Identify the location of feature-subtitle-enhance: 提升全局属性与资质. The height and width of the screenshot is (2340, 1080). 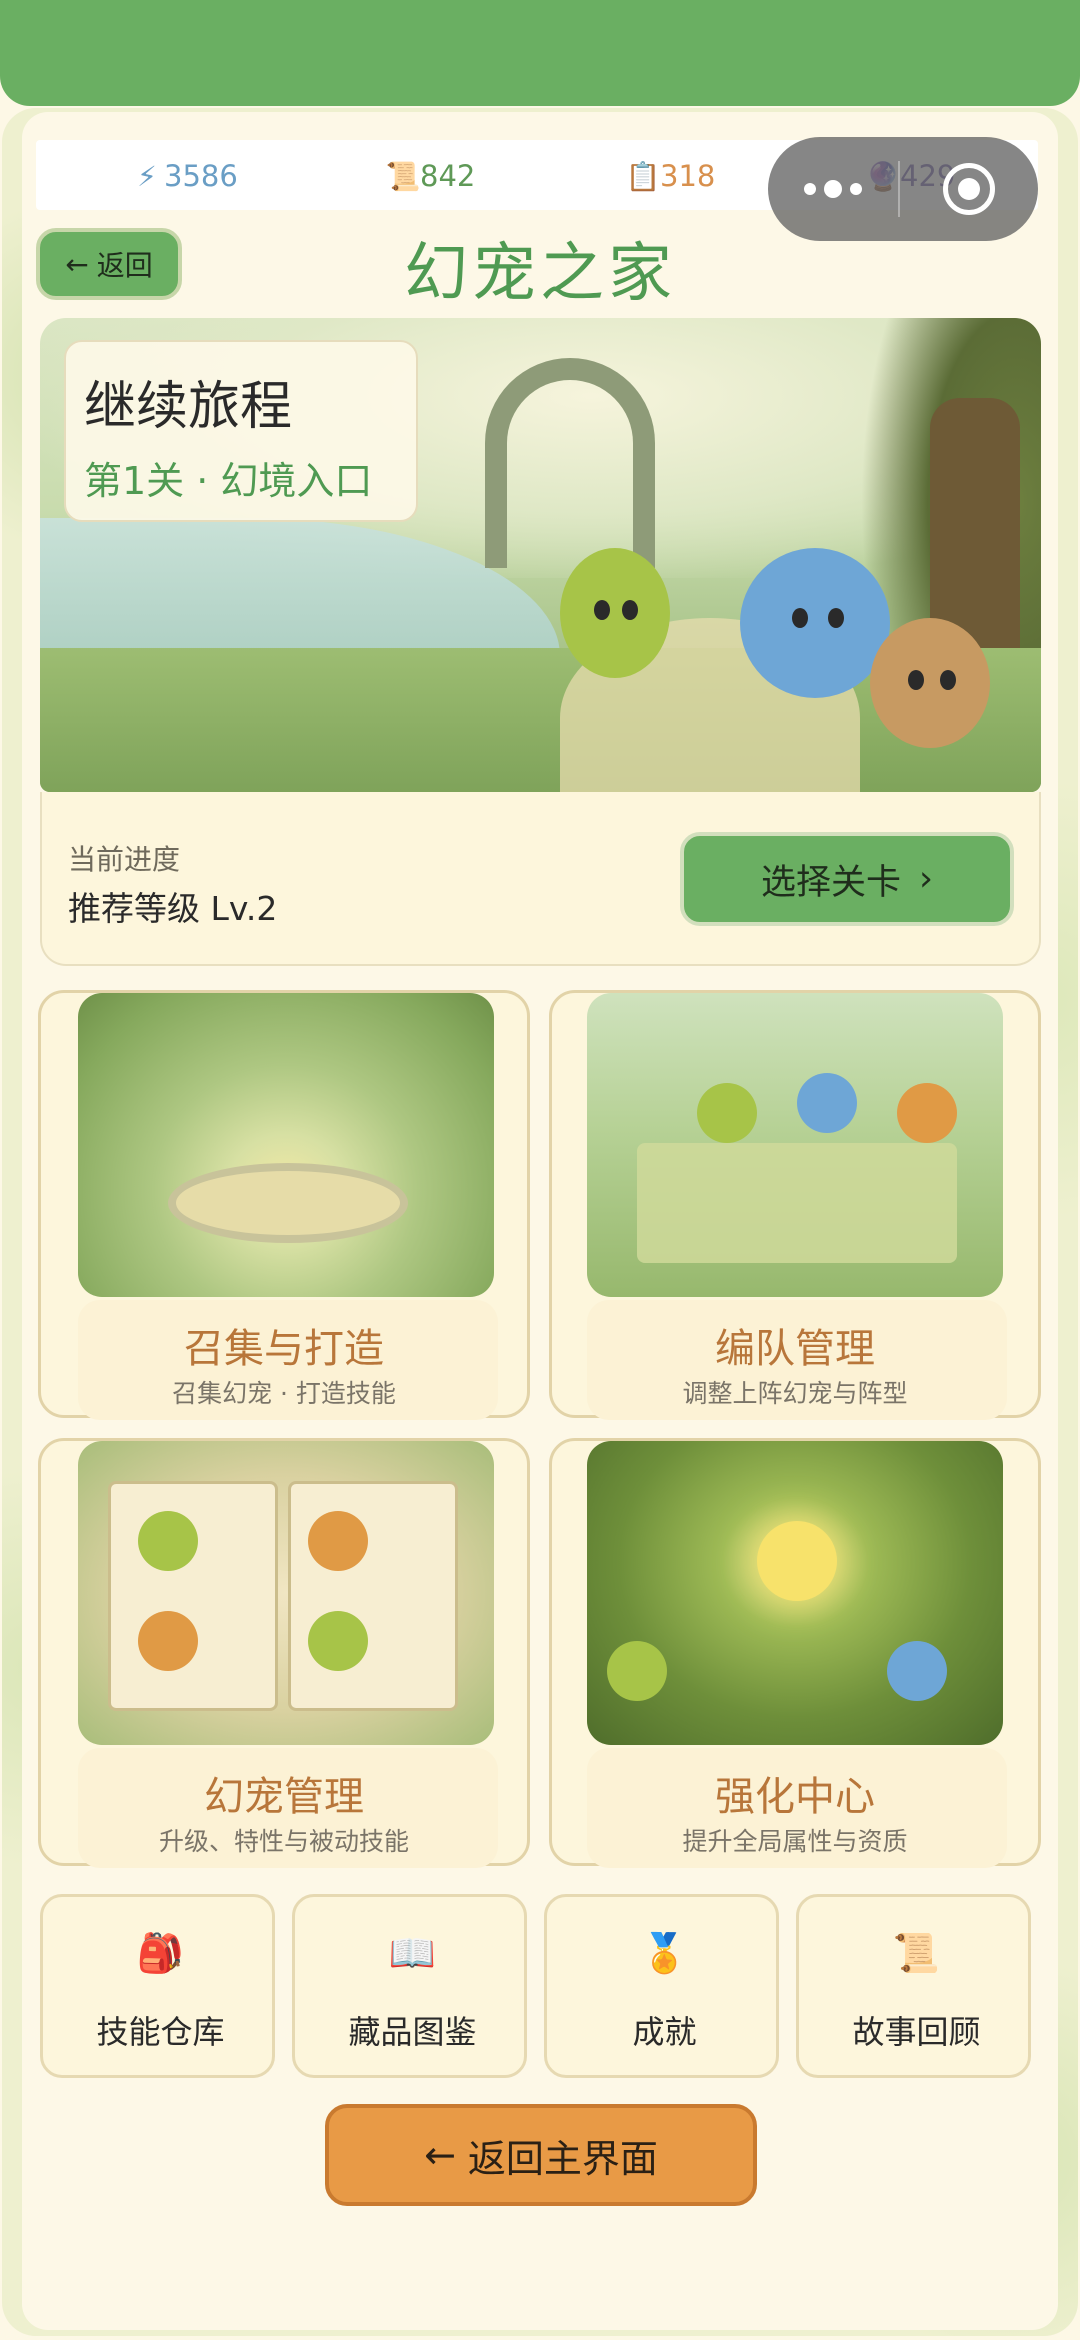
(795, 1841).